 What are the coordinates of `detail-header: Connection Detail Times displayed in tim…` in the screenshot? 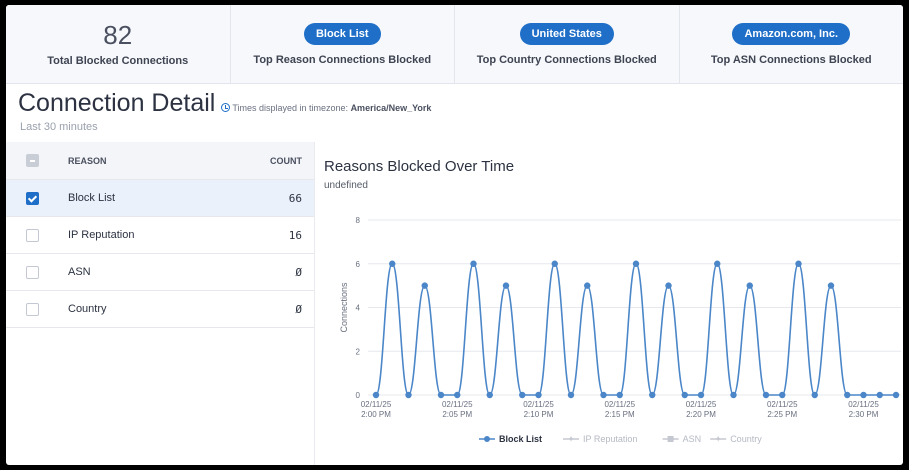 It's located at (224, 103).